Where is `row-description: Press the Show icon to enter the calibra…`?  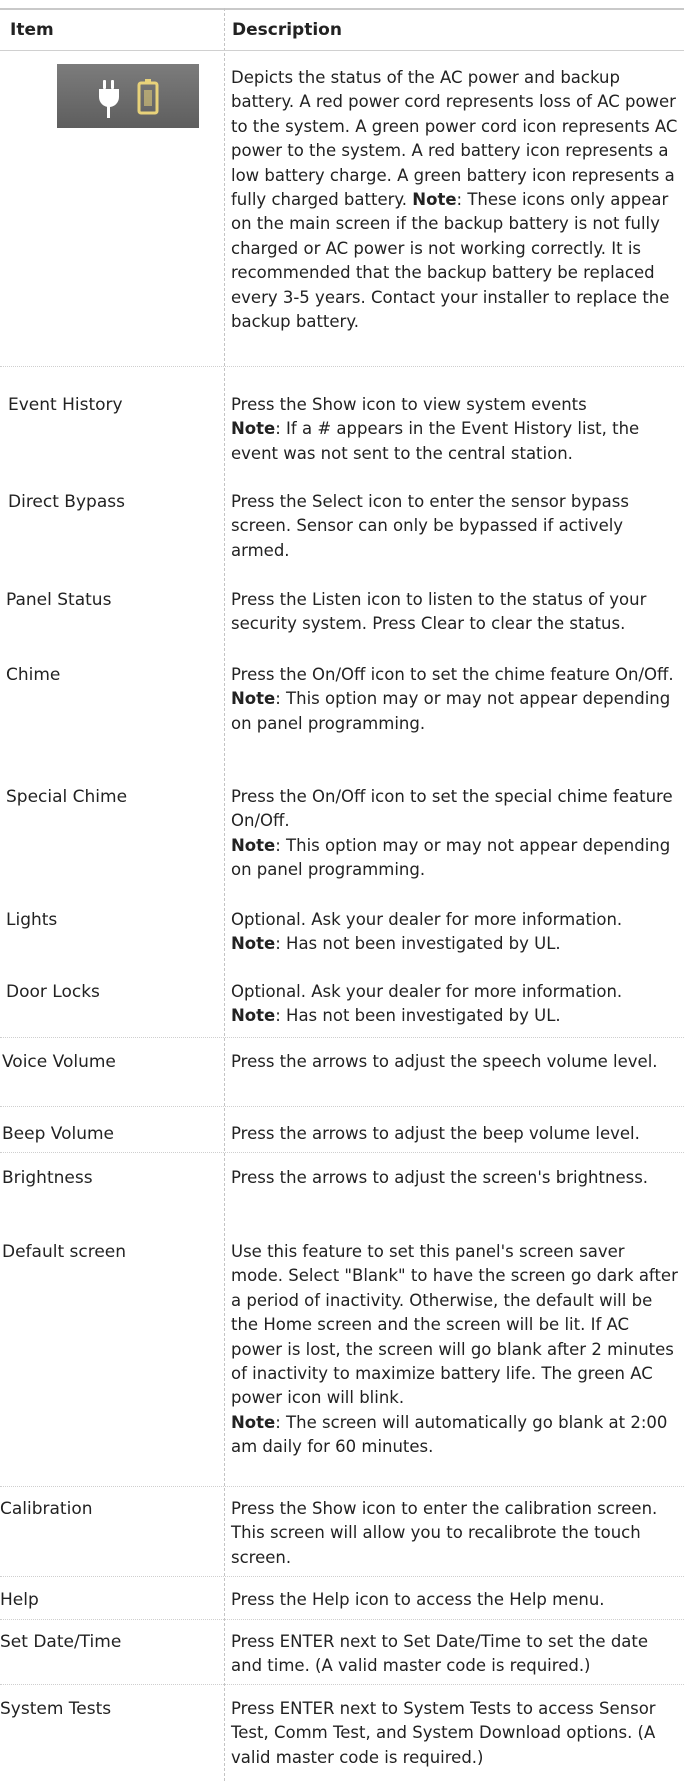
row-description: Press the Show icon to enter the calibra… is located at coordinates (444, 1533).